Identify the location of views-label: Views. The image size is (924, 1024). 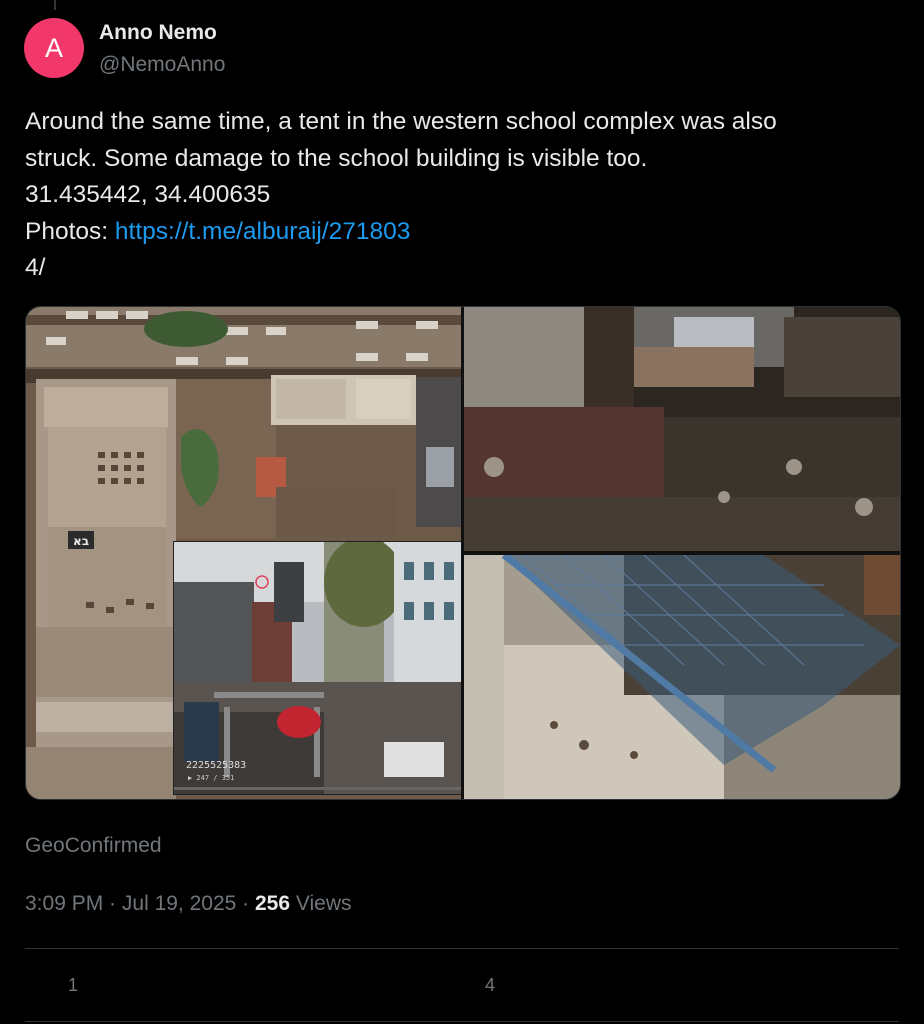
(321, 903).